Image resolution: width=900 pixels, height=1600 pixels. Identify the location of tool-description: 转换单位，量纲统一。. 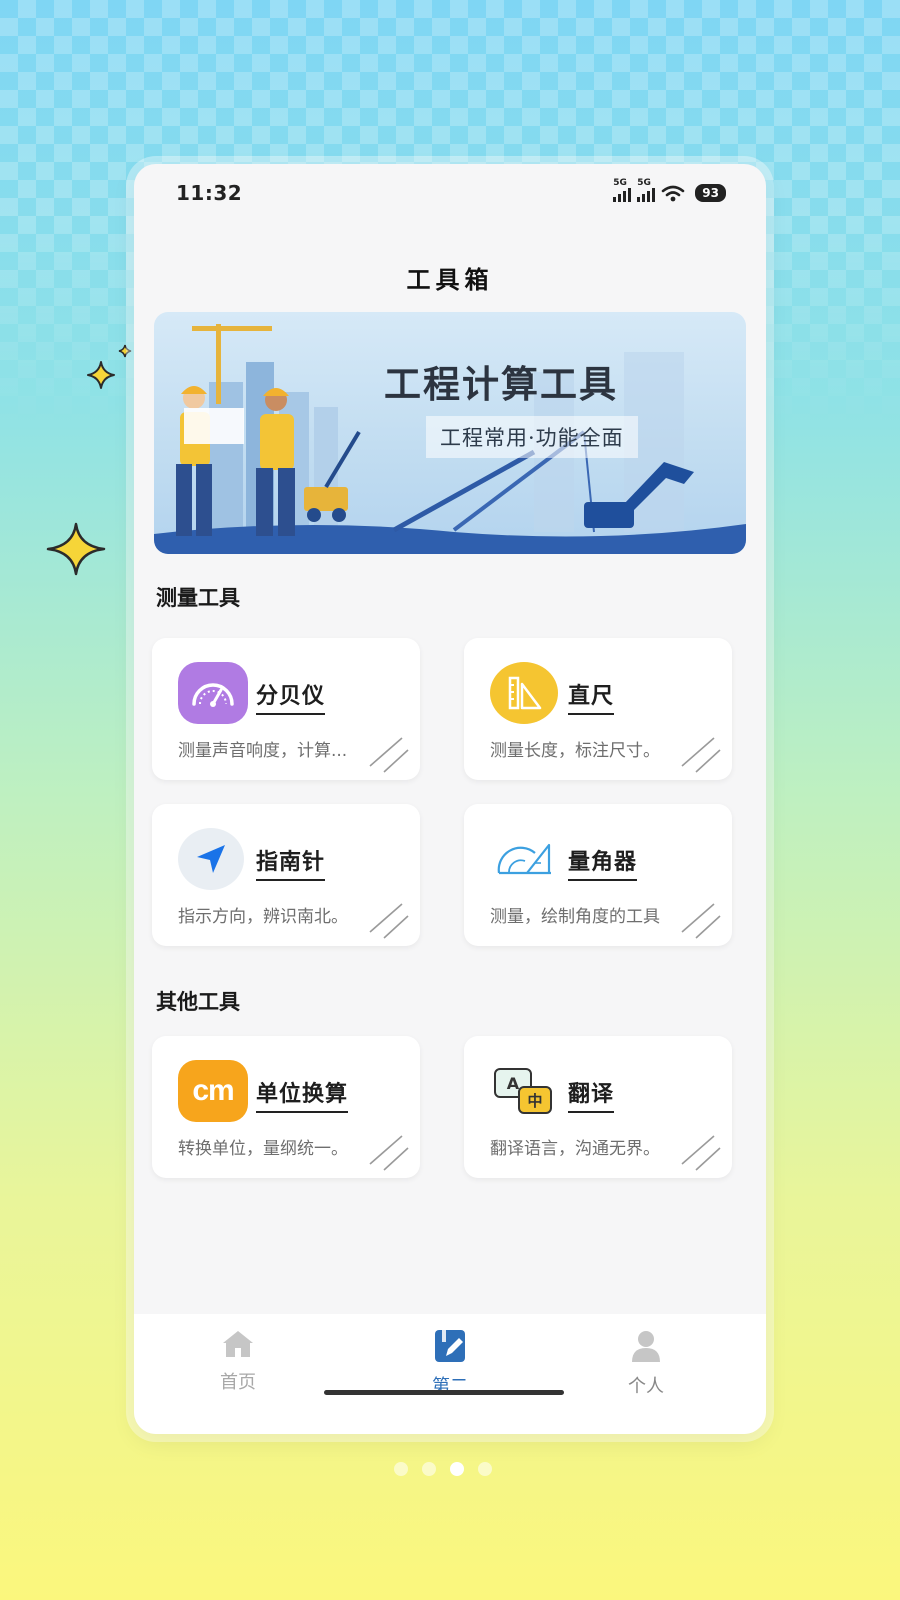
(263, 1149).